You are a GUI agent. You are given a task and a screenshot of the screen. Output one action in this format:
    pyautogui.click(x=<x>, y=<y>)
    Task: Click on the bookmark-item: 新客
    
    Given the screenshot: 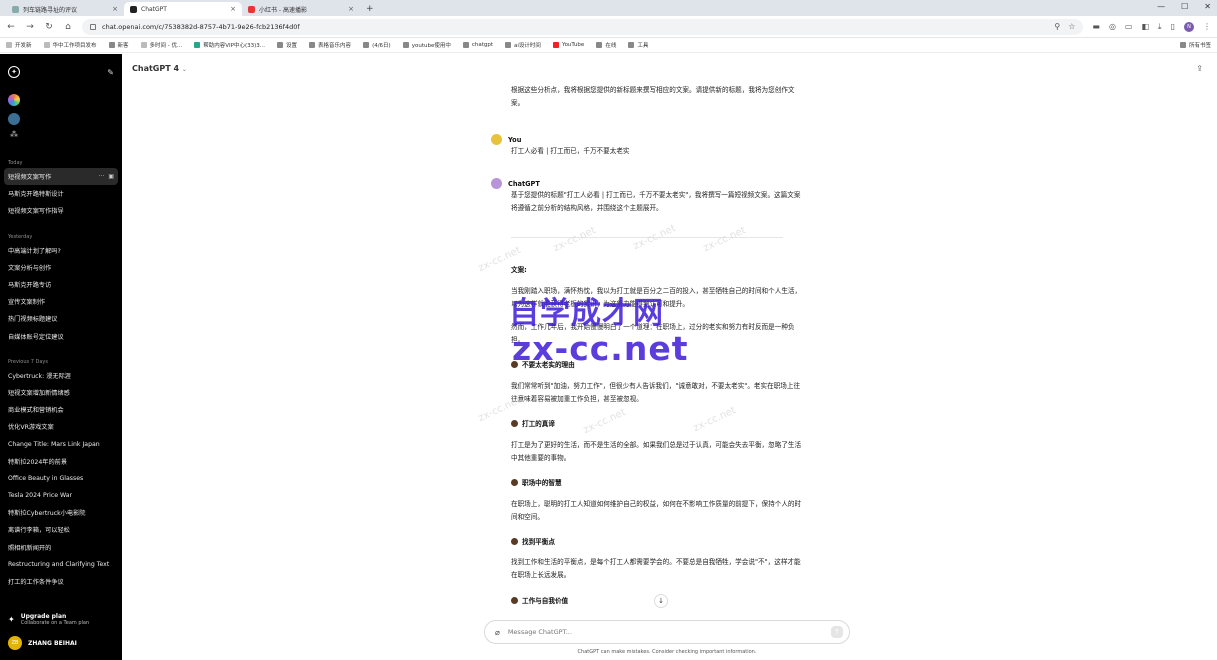 What is the action you would take?
    pyautogui.click(x=118, y=45)
    